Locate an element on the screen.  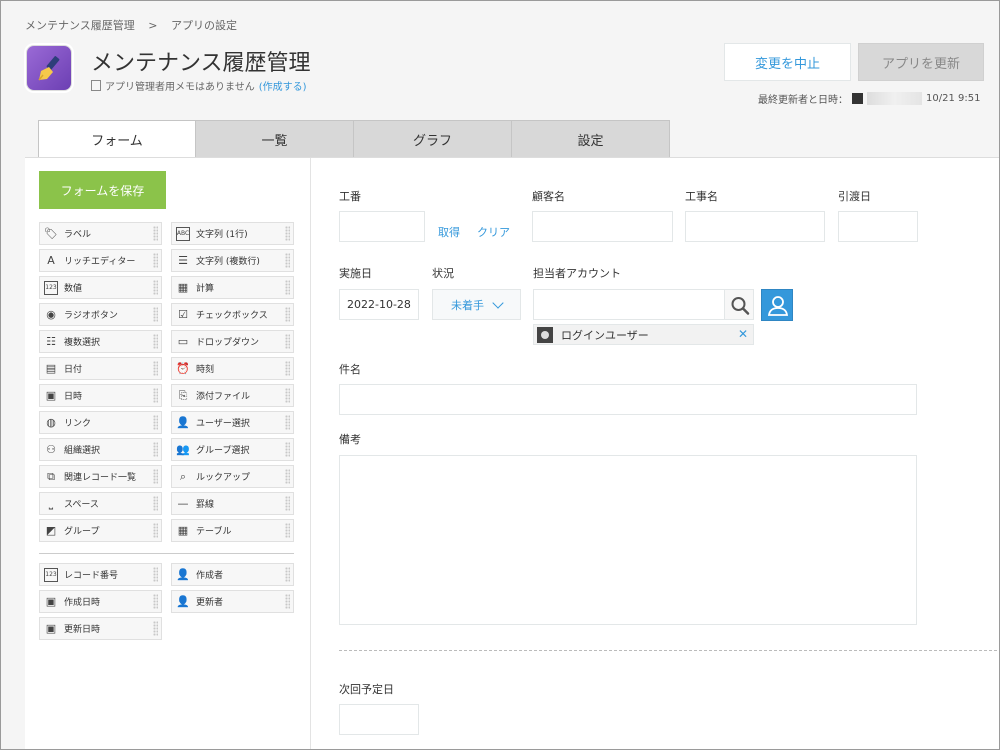
palette-divider is located at coordinates (166, 553).